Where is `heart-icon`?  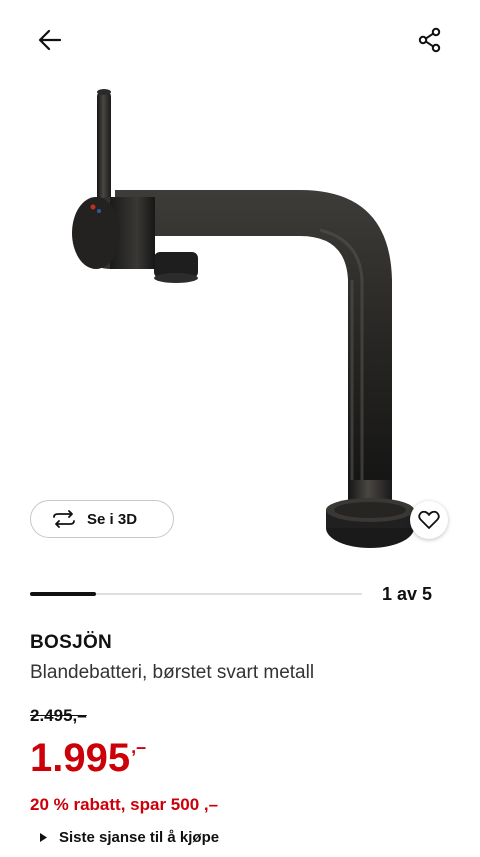
heart-icon is located at coordinates (429, 519).